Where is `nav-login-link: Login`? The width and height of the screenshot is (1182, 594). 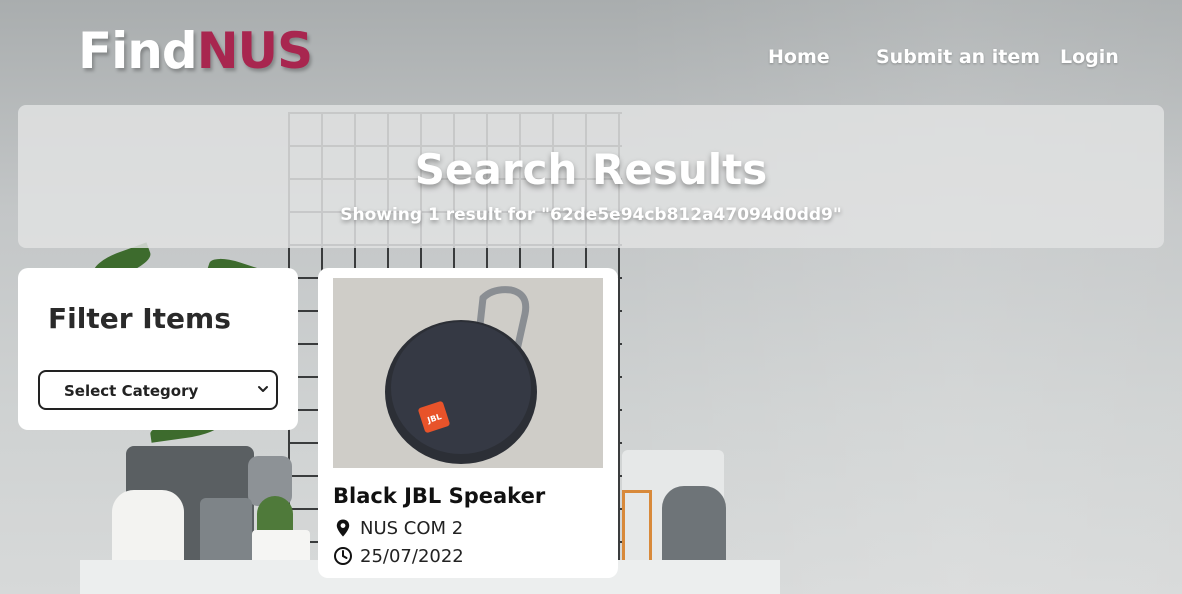
nav-login-link: Login is located at coordinates (1089, 57).